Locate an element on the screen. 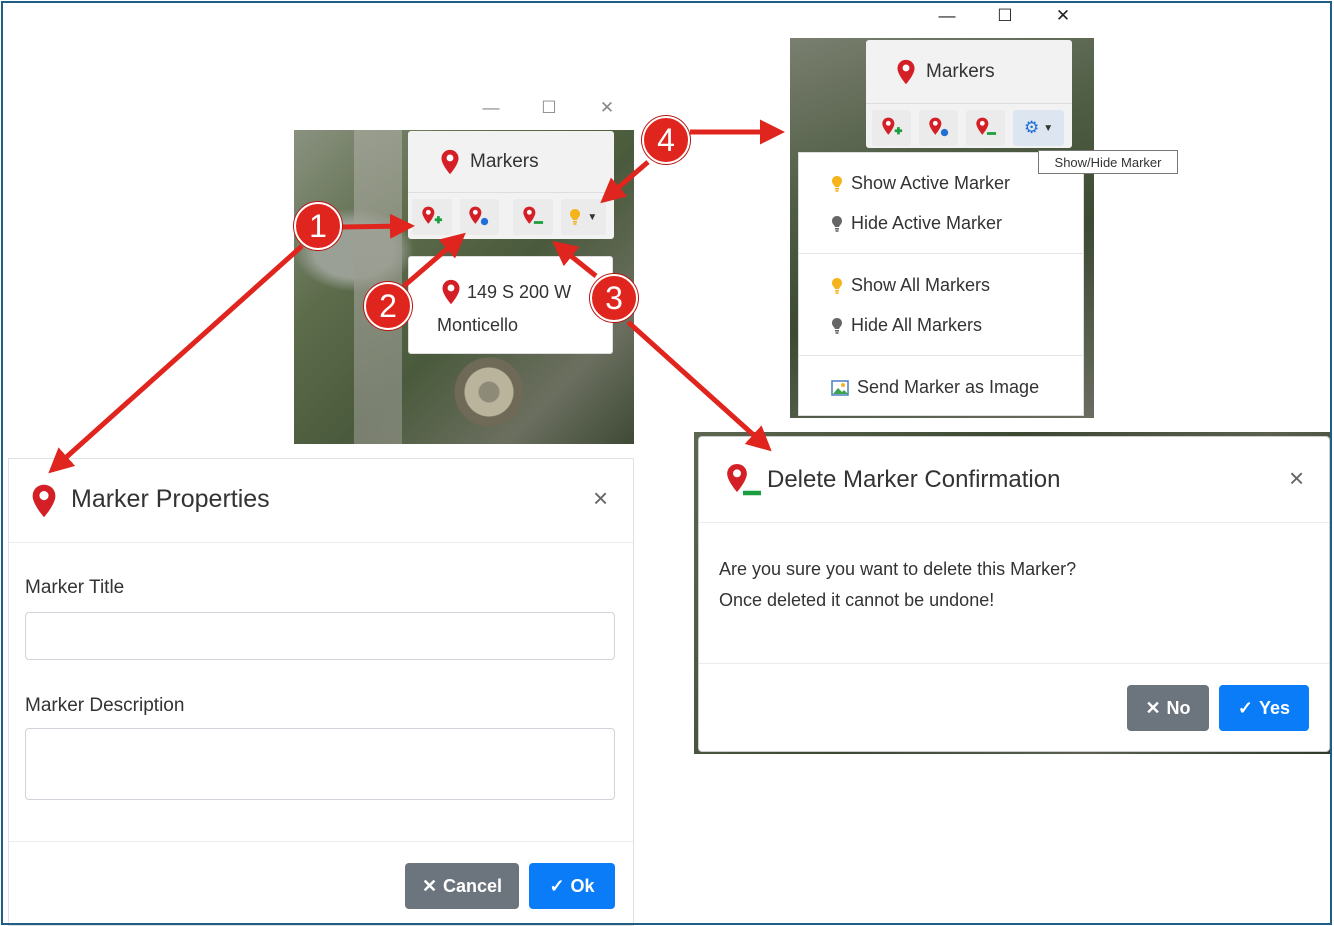  window-controls-2: — ☐ ✕ is located at coordinates (1005, 16).